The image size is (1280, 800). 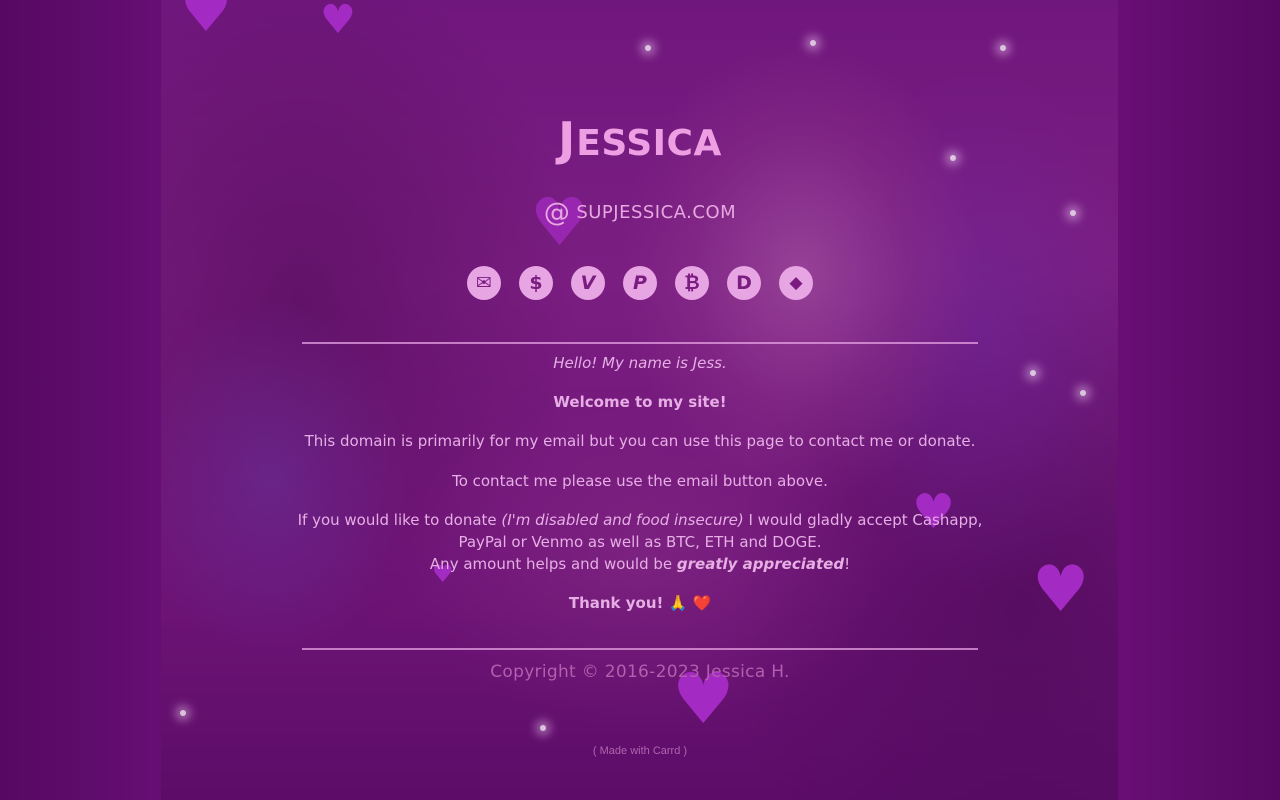 I want to click on title-initial: J, so click(x=567, y=139).